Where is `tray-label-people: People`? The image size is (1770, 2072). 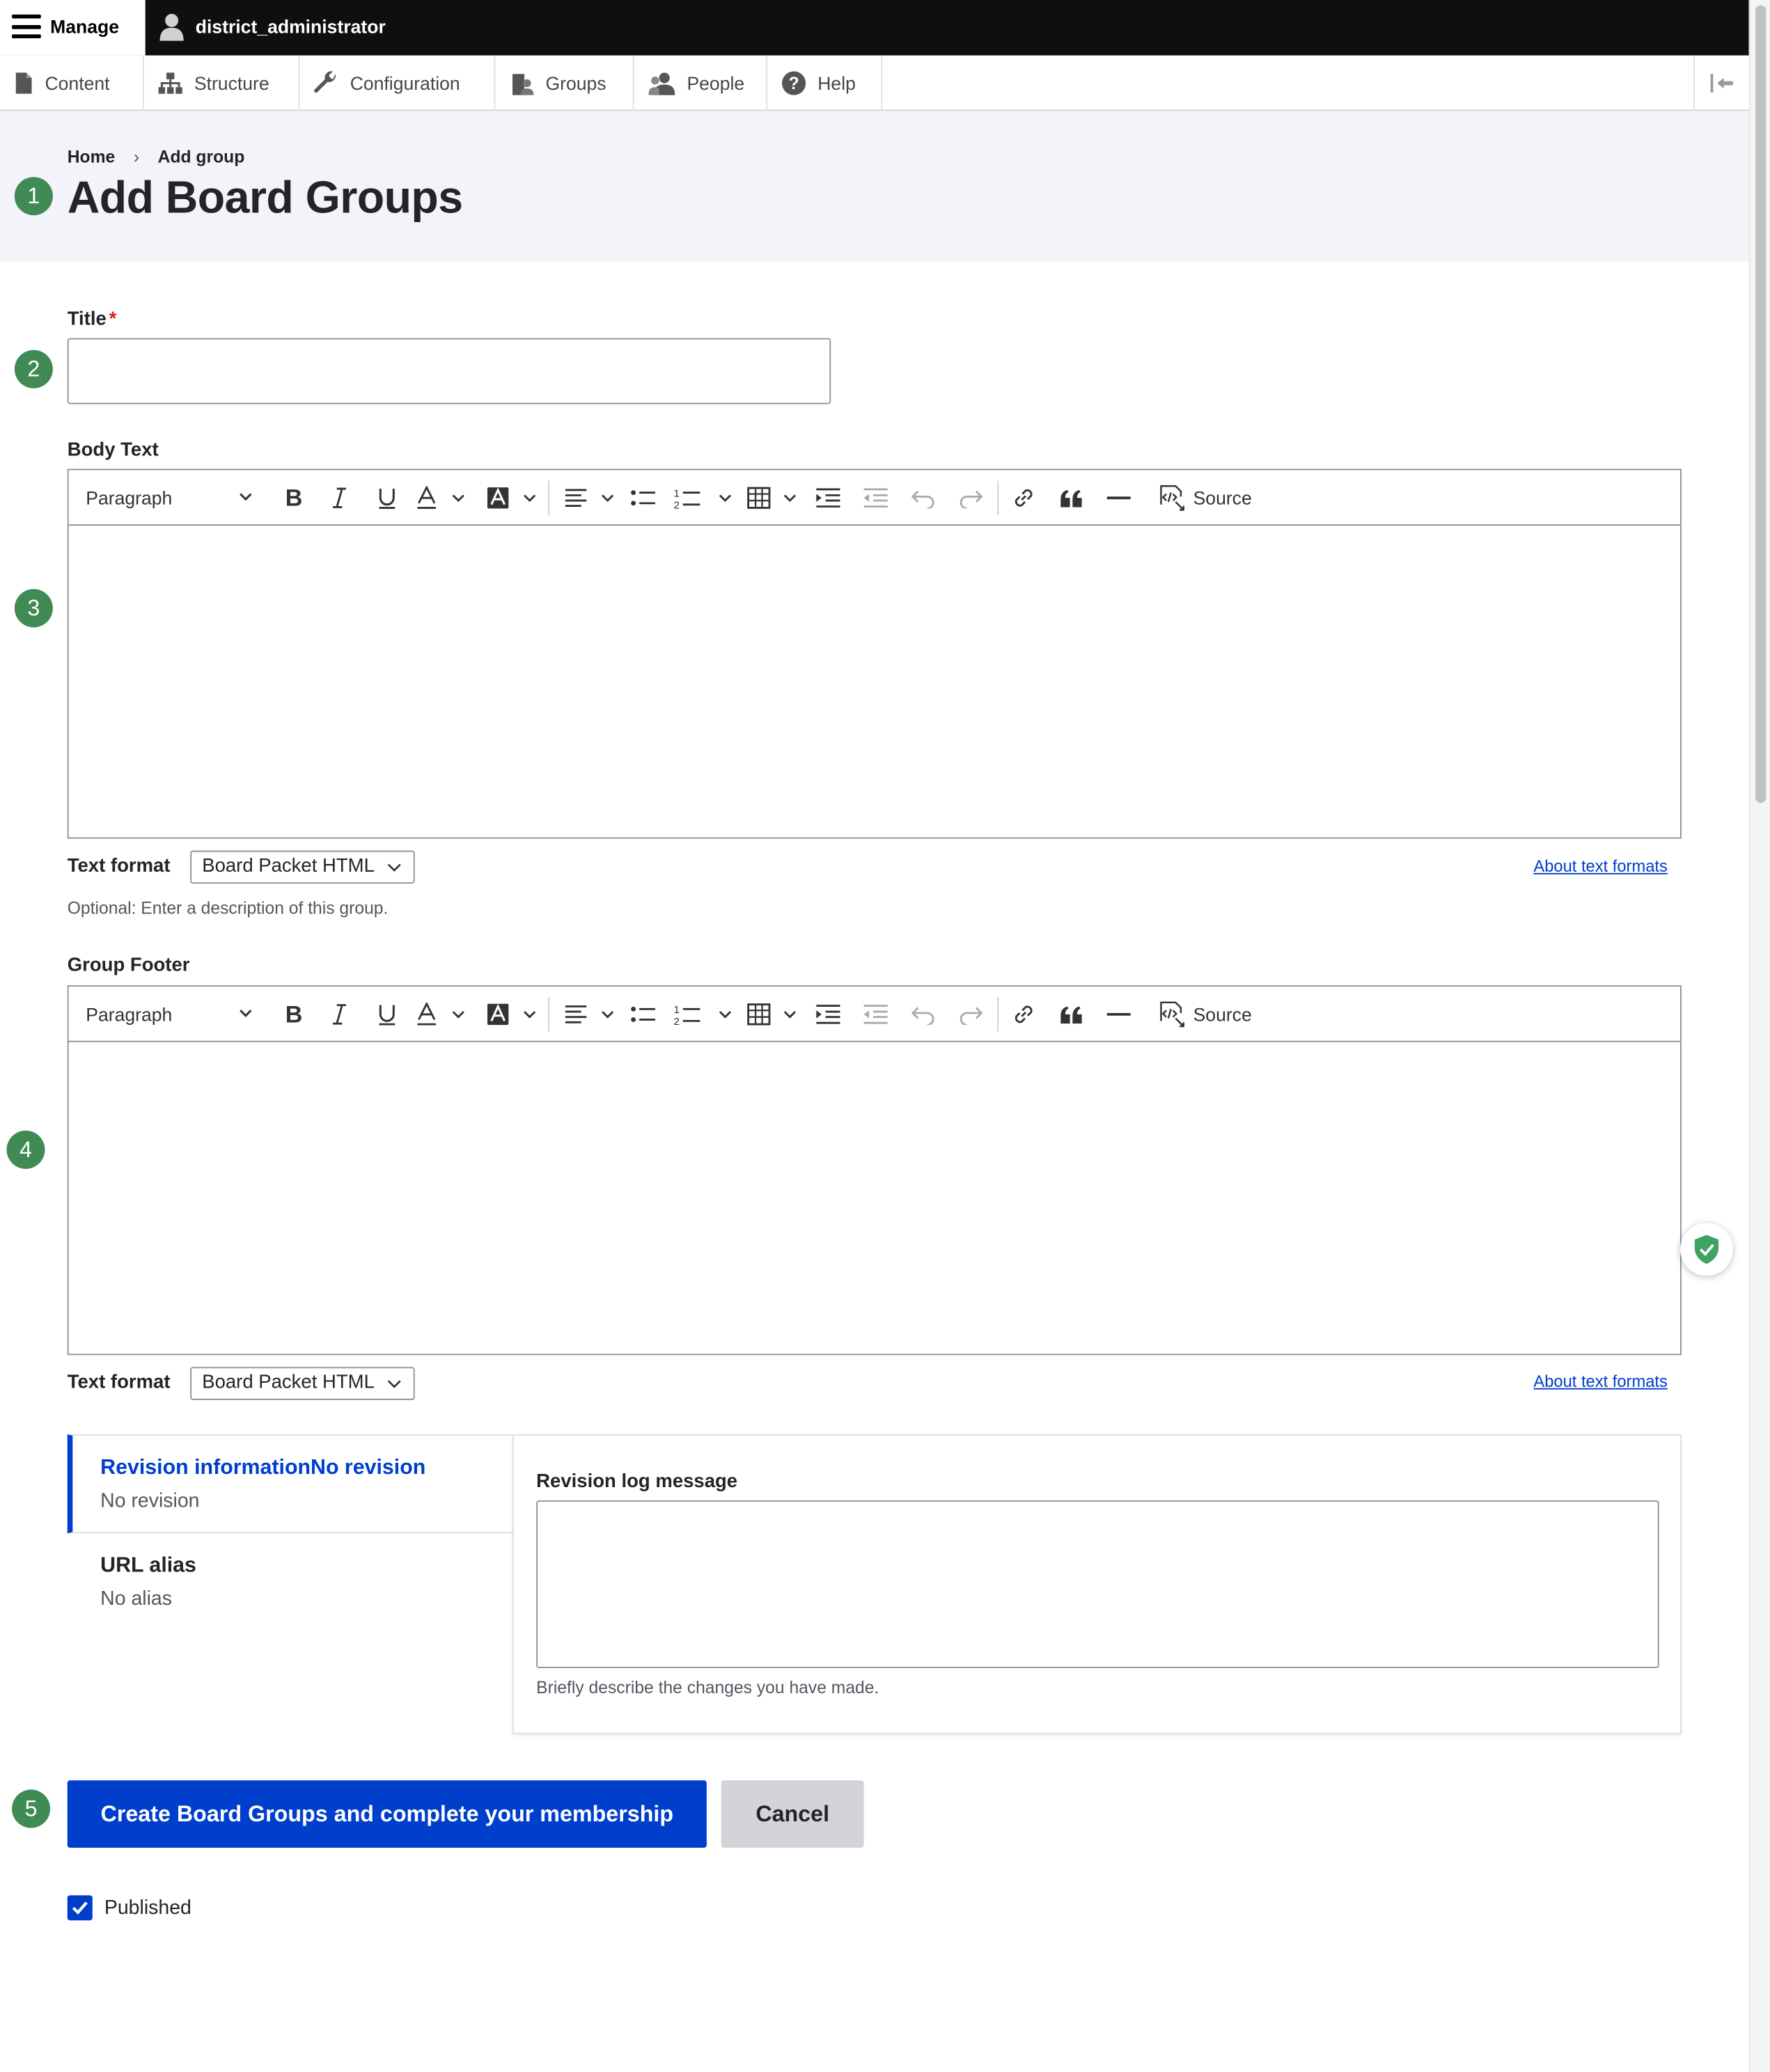 tray-label-people: People is located at coordinates (716, 83).